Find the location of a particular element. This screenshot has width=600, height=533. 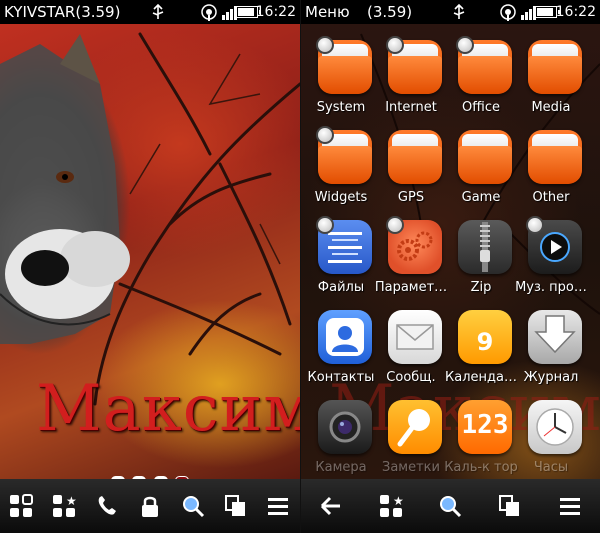

app-label: Media is located at coordinates (551, 107).